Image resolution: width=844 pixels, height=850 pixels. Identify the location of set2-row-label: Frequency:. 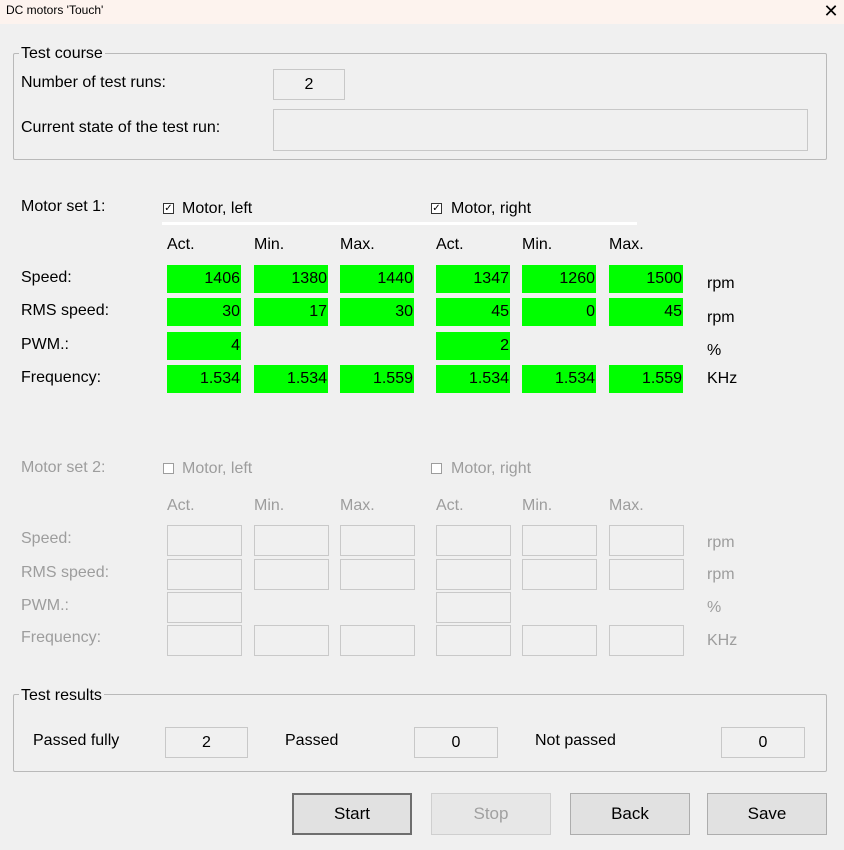
(61, 637).